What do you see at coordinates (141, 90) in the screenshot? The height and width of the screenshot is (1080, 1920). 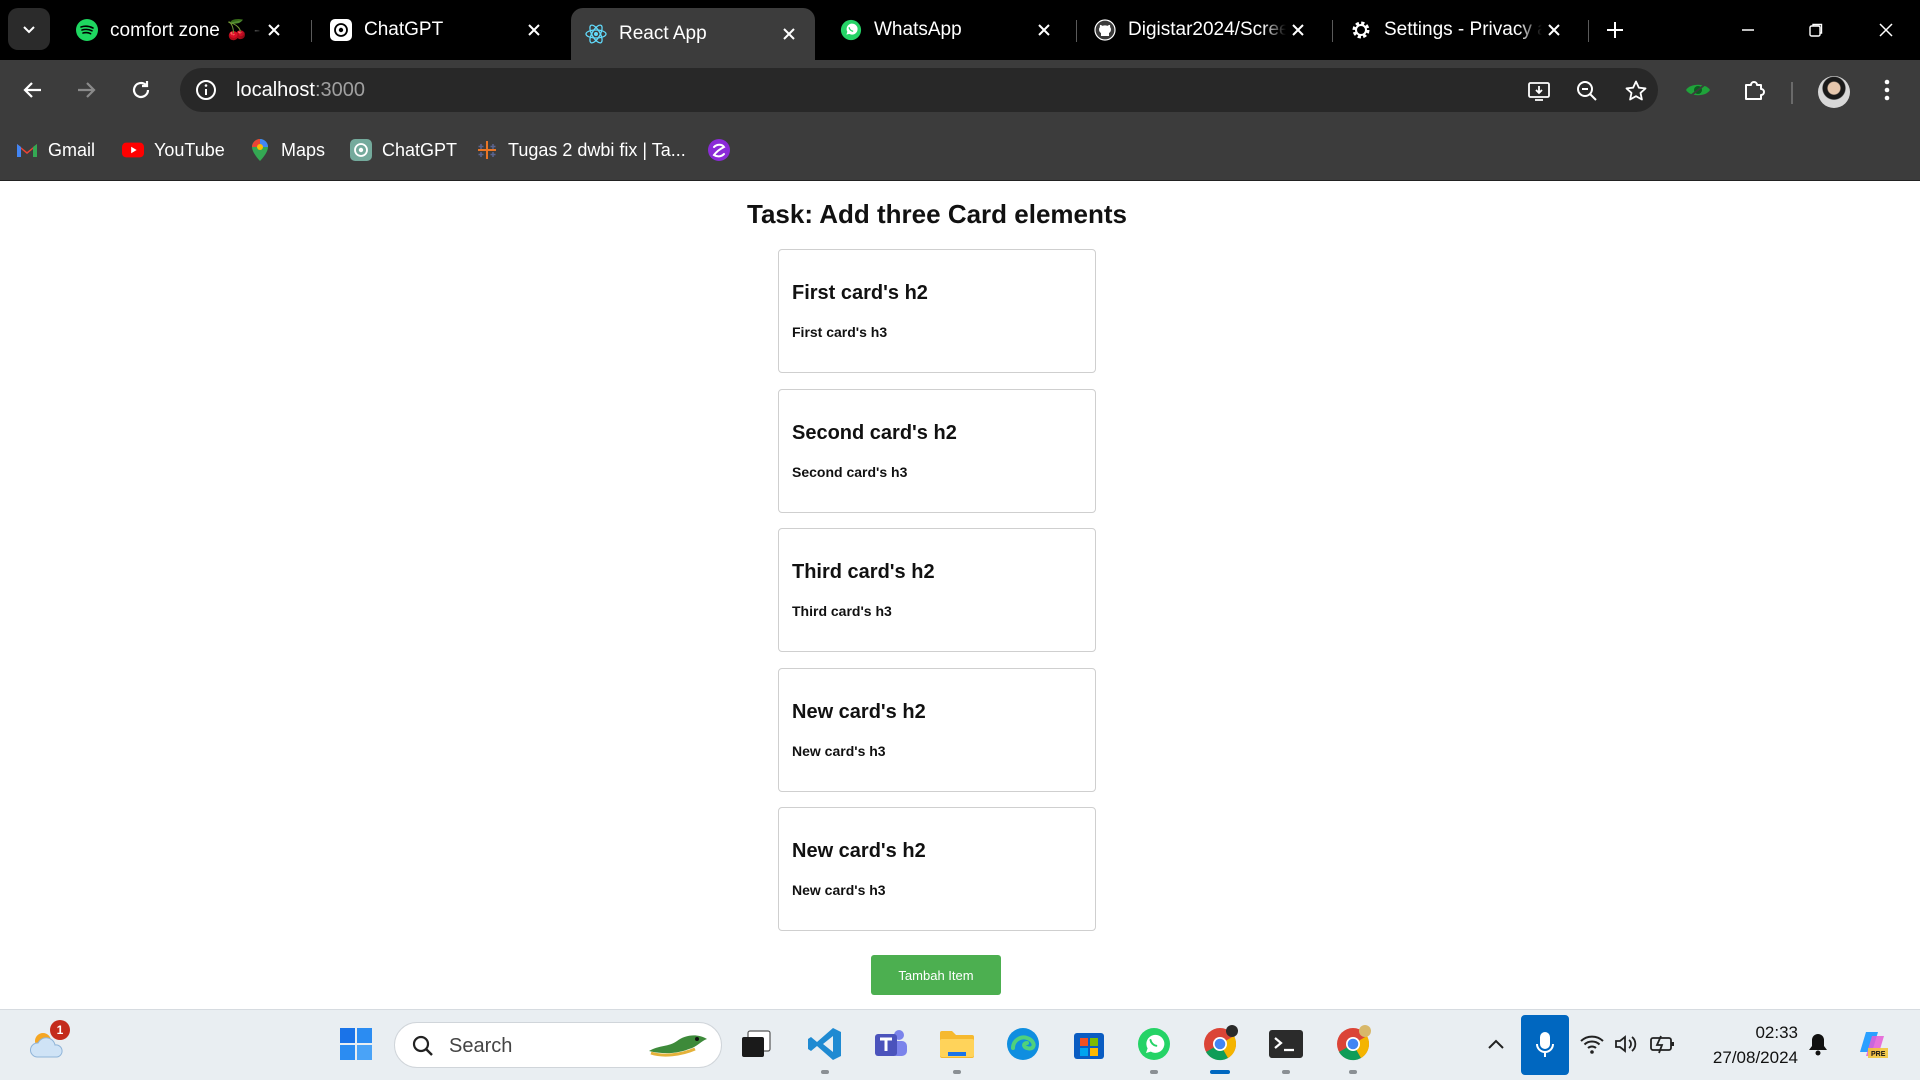 I see `reload-button` at bounding box center [141, 90].